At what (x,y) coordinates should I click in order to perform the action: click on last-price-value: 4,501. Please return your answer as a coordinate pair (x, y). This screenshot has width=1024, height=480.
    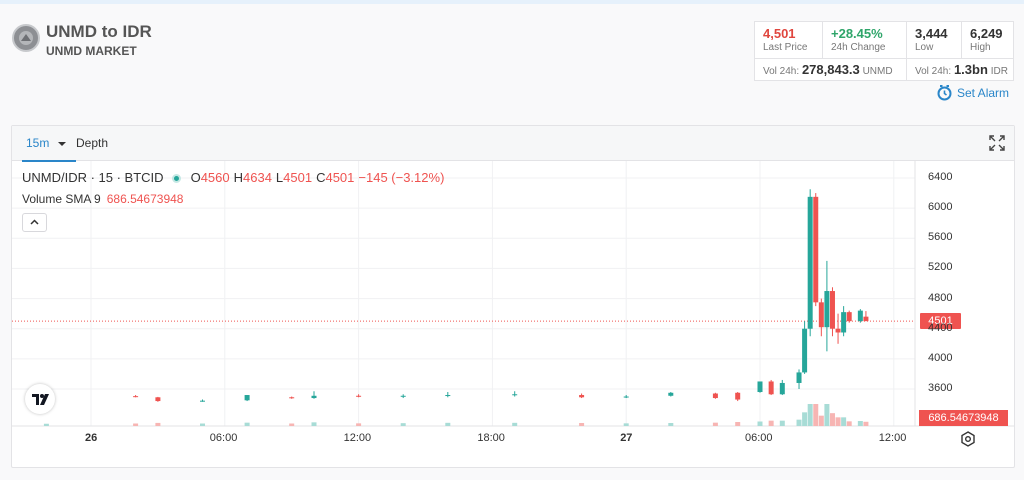
    Looking at the image, I should click on (779, 33).